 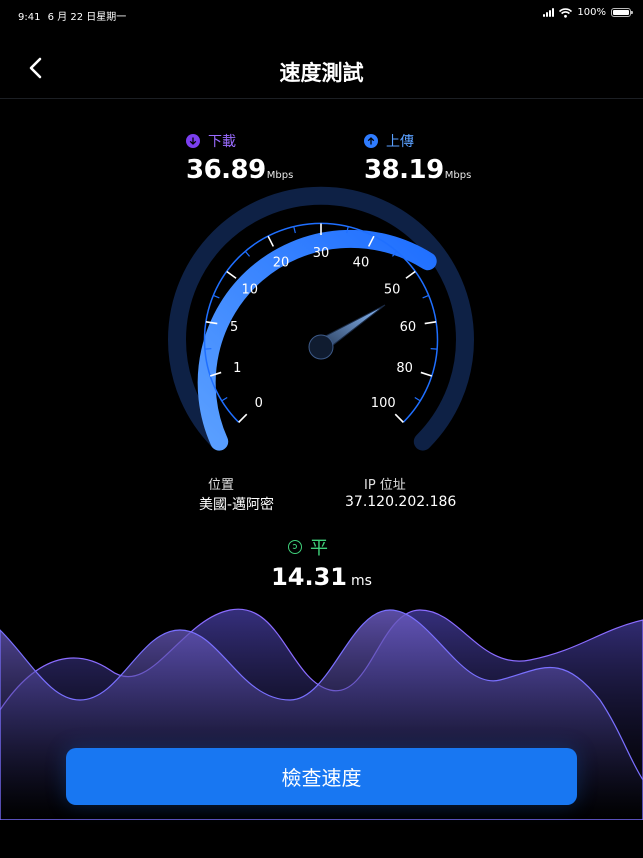 I want to click on ping-signal-icon, so click(x=295, y=547).